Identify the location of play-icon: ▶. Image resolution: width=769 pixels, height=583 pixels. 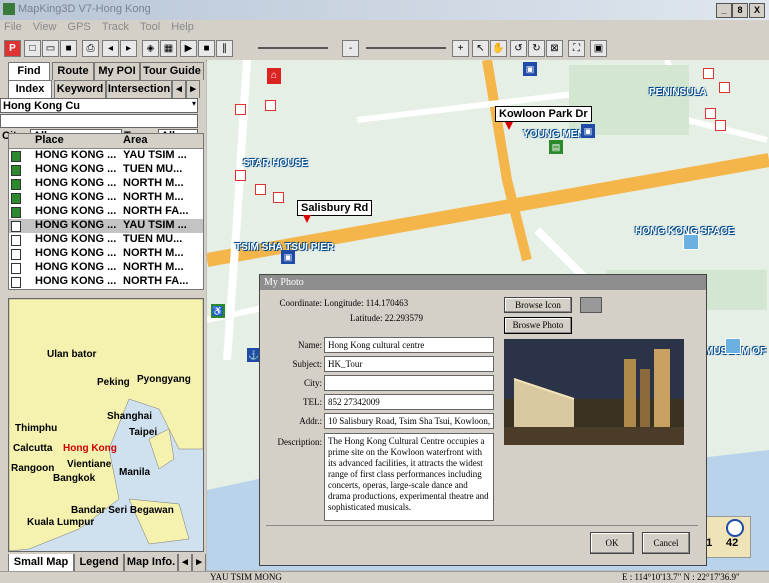
(188, 48).